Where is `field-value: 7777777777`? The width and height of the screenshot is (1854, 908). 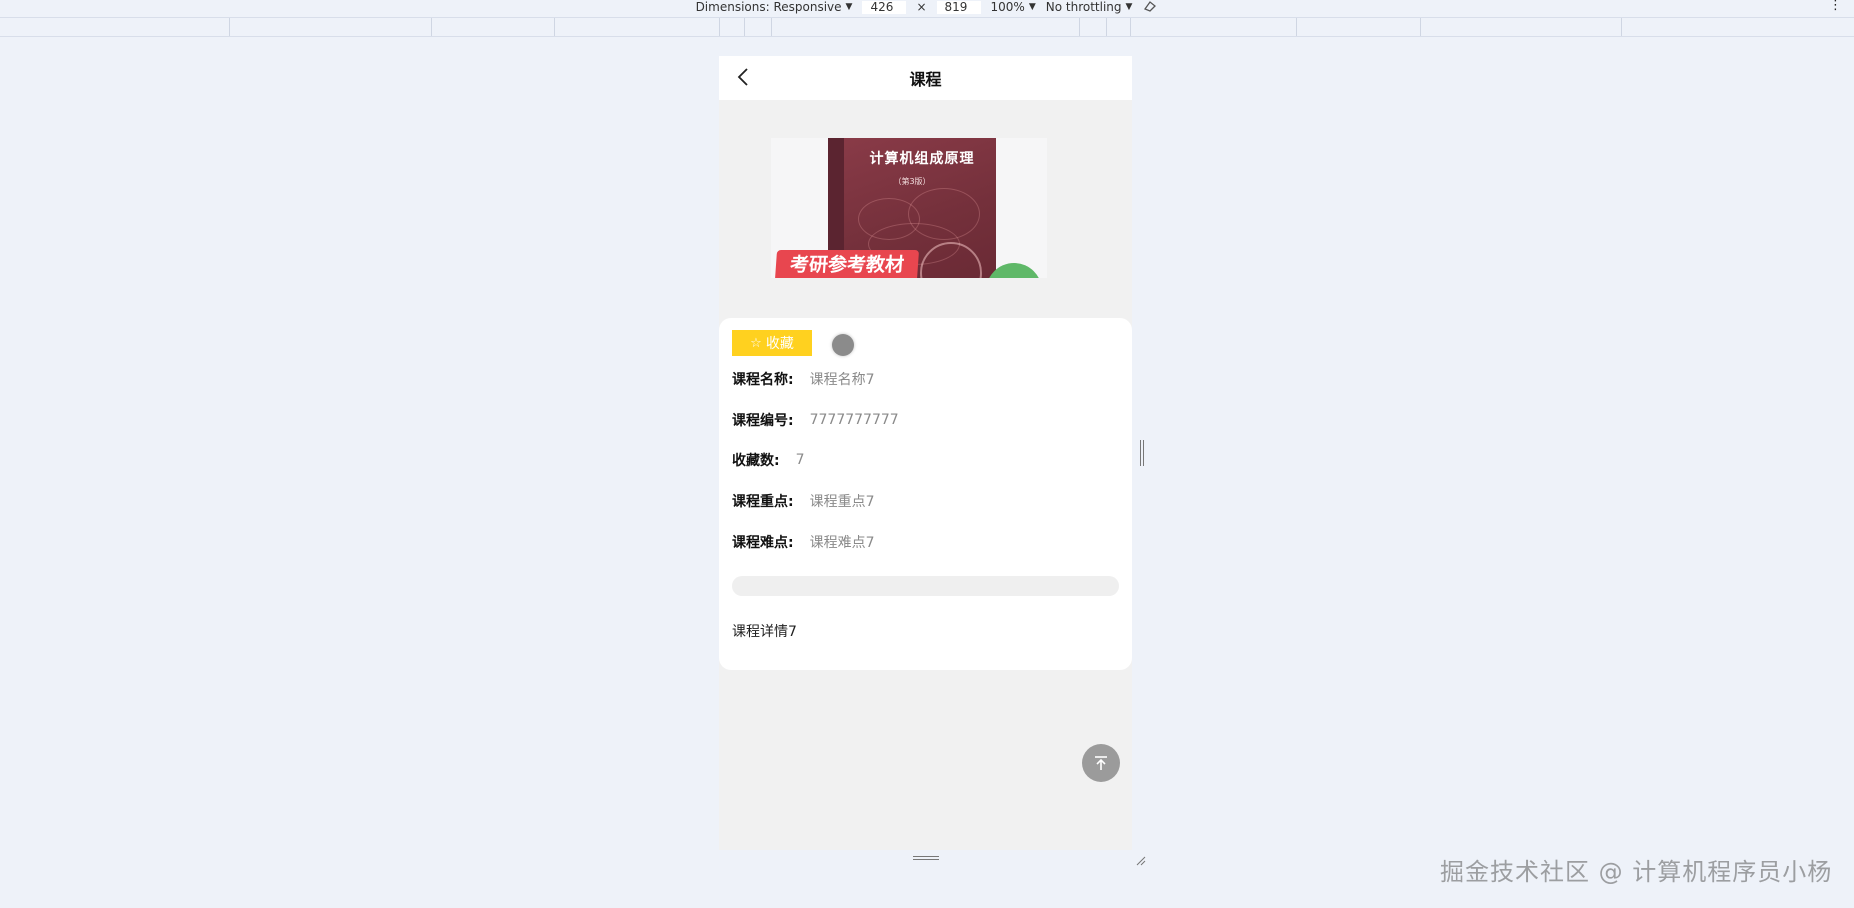 field-value: 7777777777 is located at coordinates (854, 420).